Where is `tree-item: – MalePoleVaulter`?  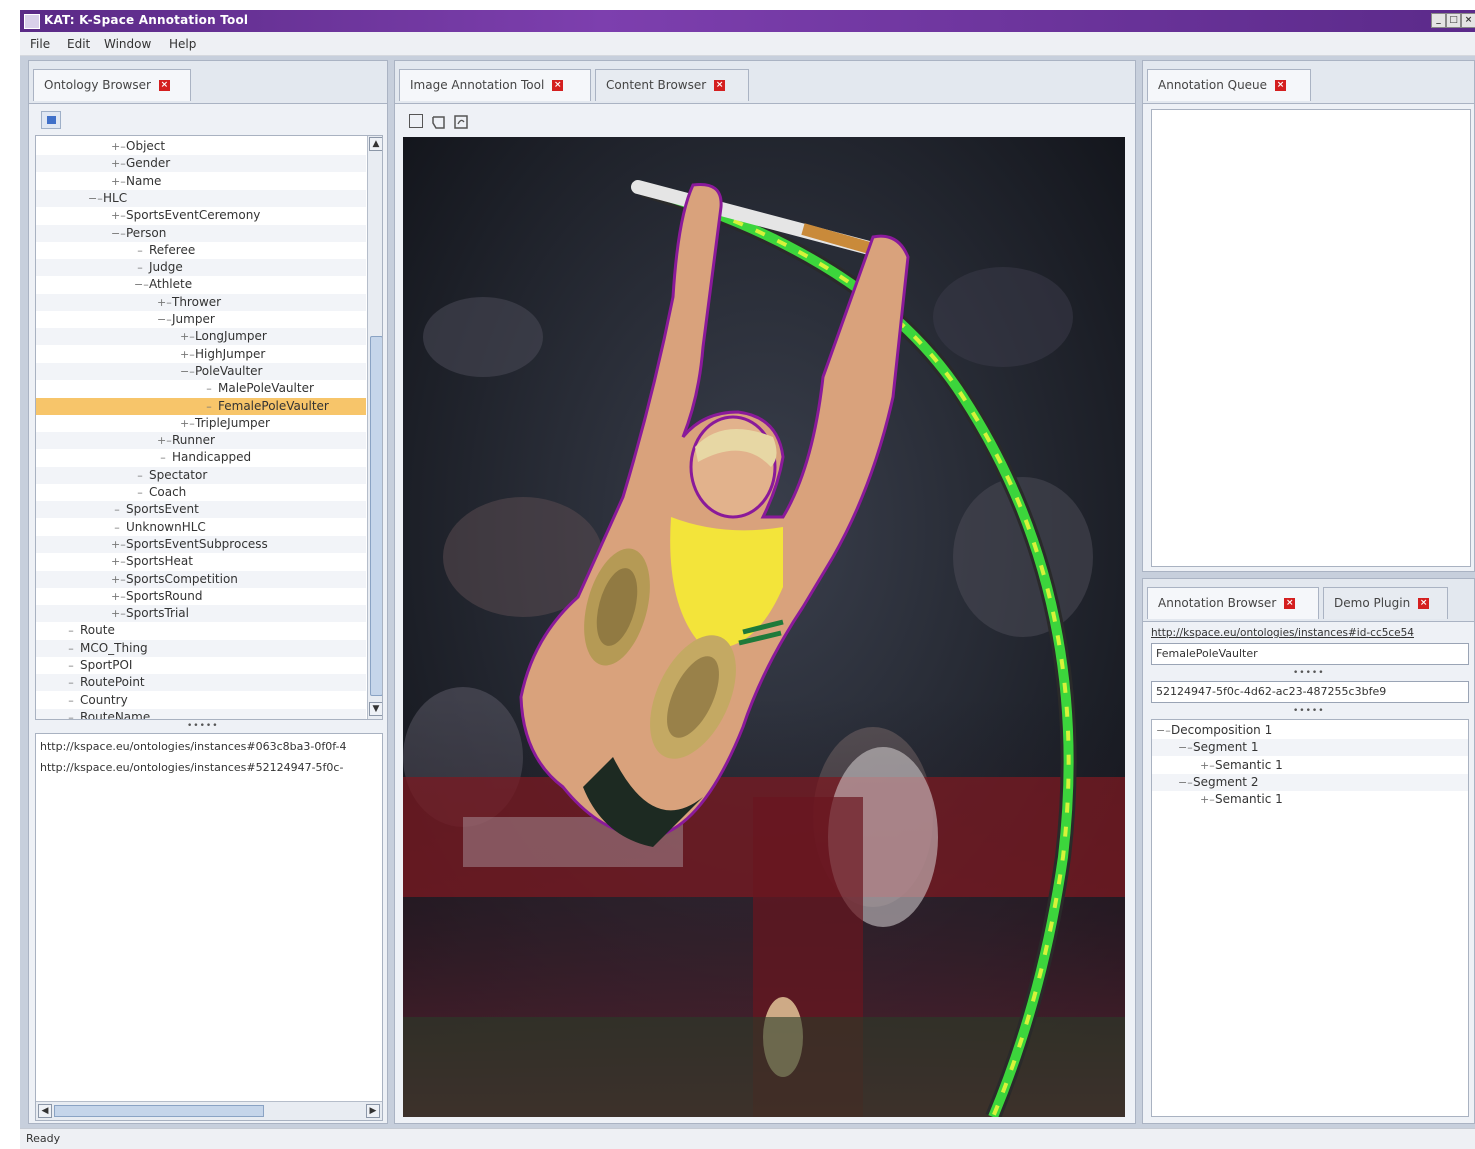
tree-item: – MalePoleVaulter is located at coordinates (201, 388).